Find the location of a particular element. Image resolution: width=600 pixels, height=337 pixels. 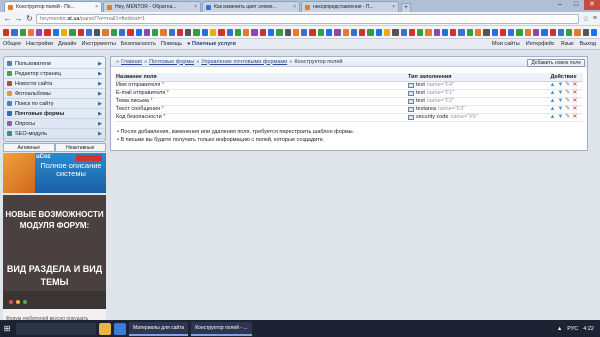

explorer-icon is located at coordinates (105, 328).